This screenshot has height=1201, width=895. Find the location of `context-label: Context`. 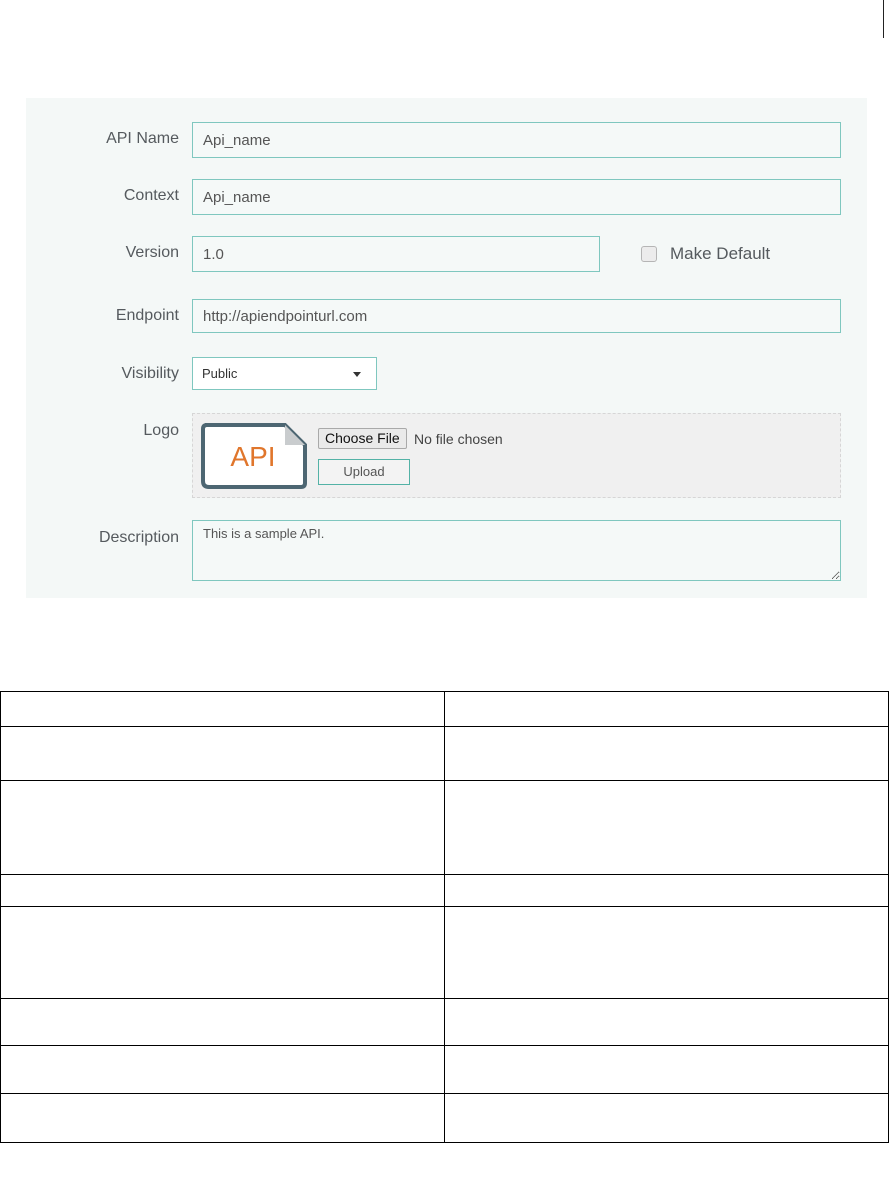

context-label: Context is located at coordinates (151, 195).